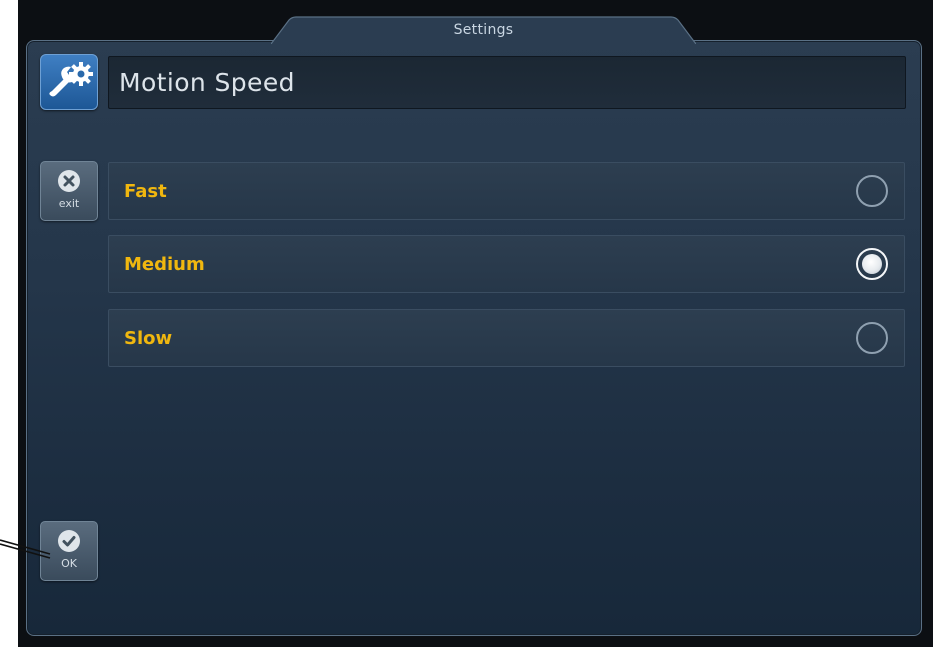  I want to click on title-tab: Settings, so click(483, 30).